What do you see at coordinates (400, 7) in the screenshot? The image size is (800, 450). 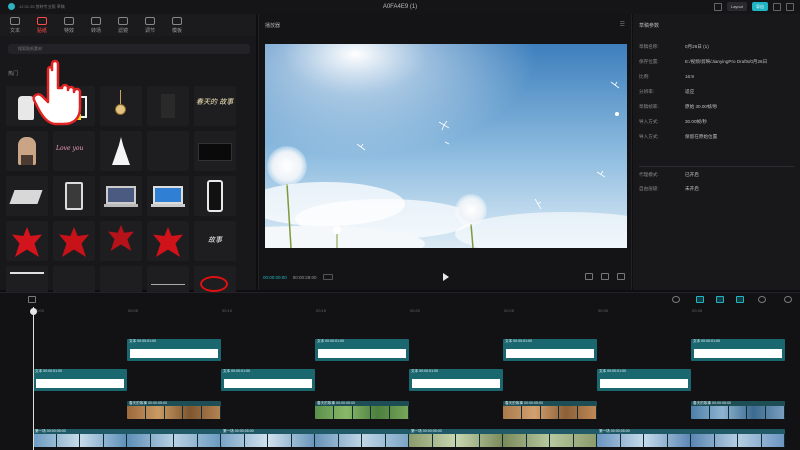 I see `window-title: A0FA4E9 (1)` at bounding box center [400, 7].